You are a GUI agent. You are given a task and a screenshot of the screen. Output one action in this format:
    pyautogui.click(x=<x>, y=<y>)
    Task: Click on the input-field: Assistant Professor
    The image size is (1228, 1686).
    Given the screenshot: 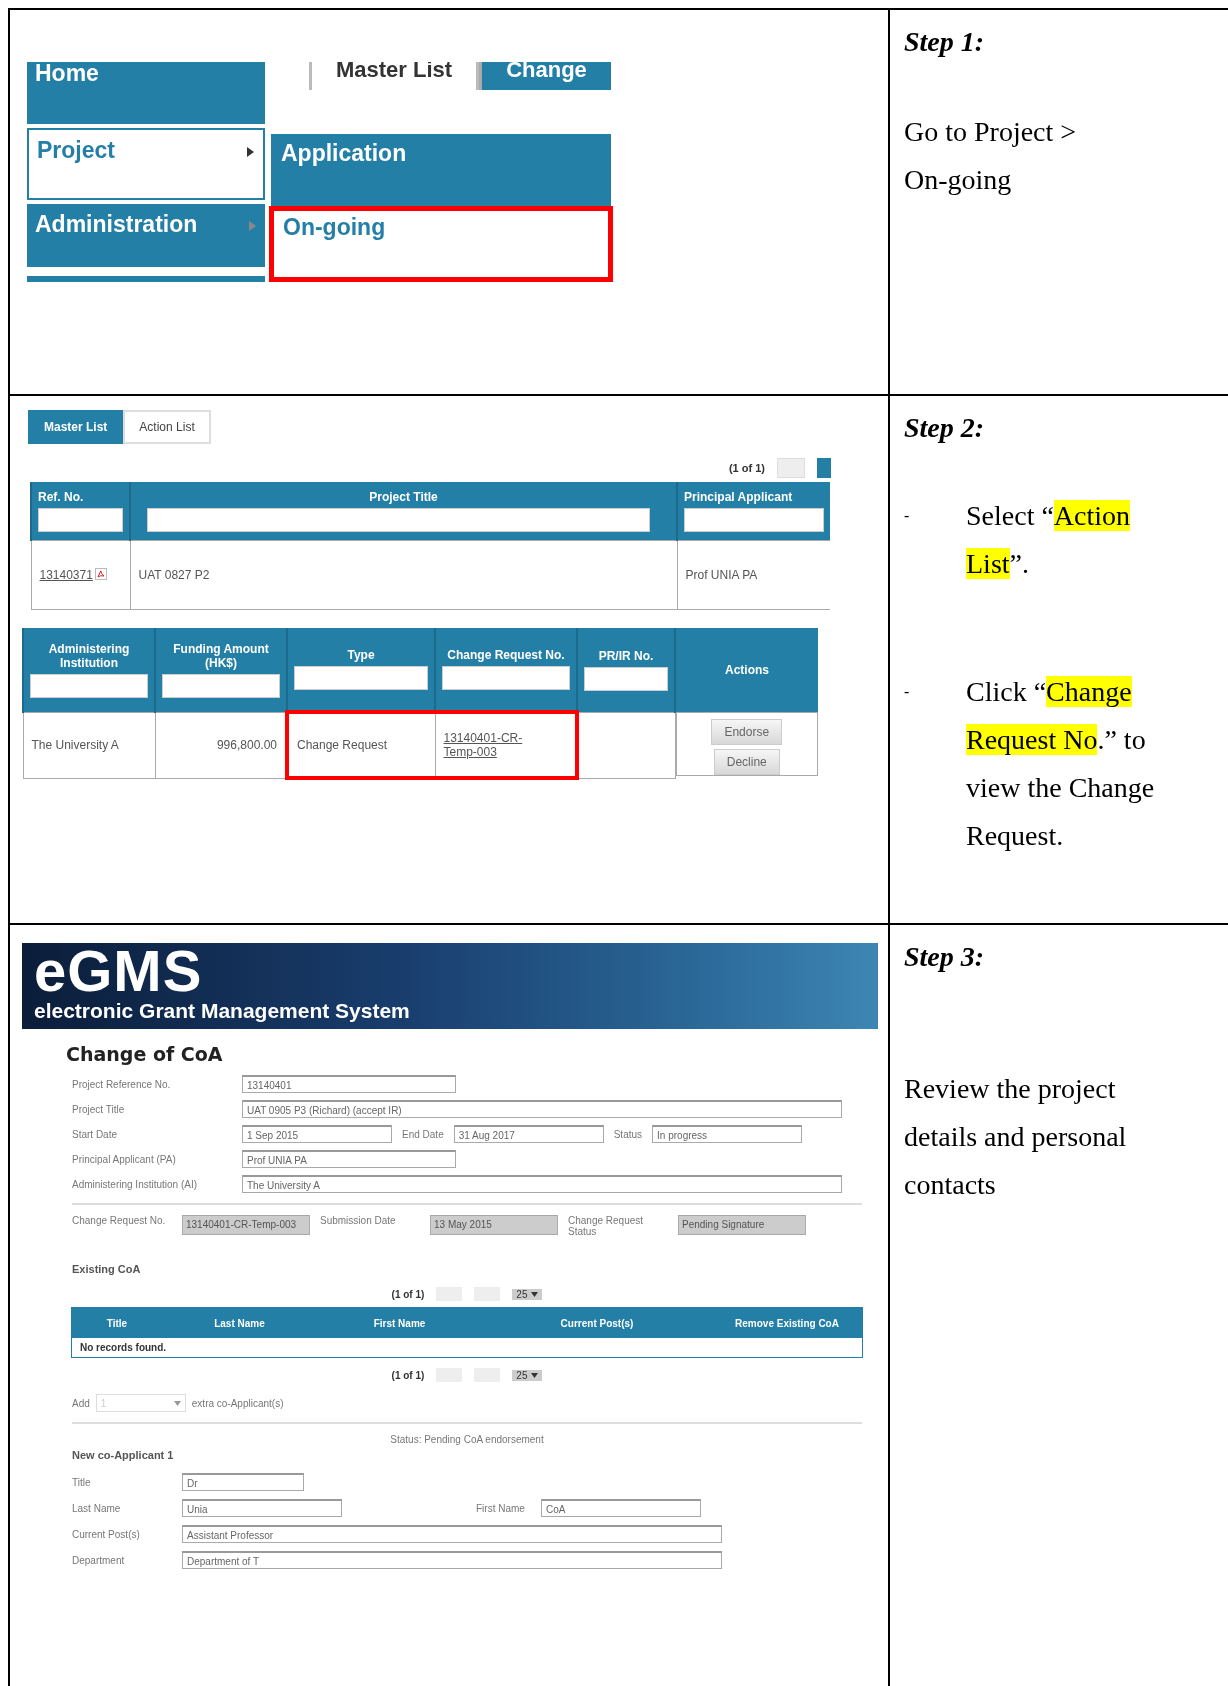 What is the action you would take?
    pyautogui.click(x=452, y=1534)
    